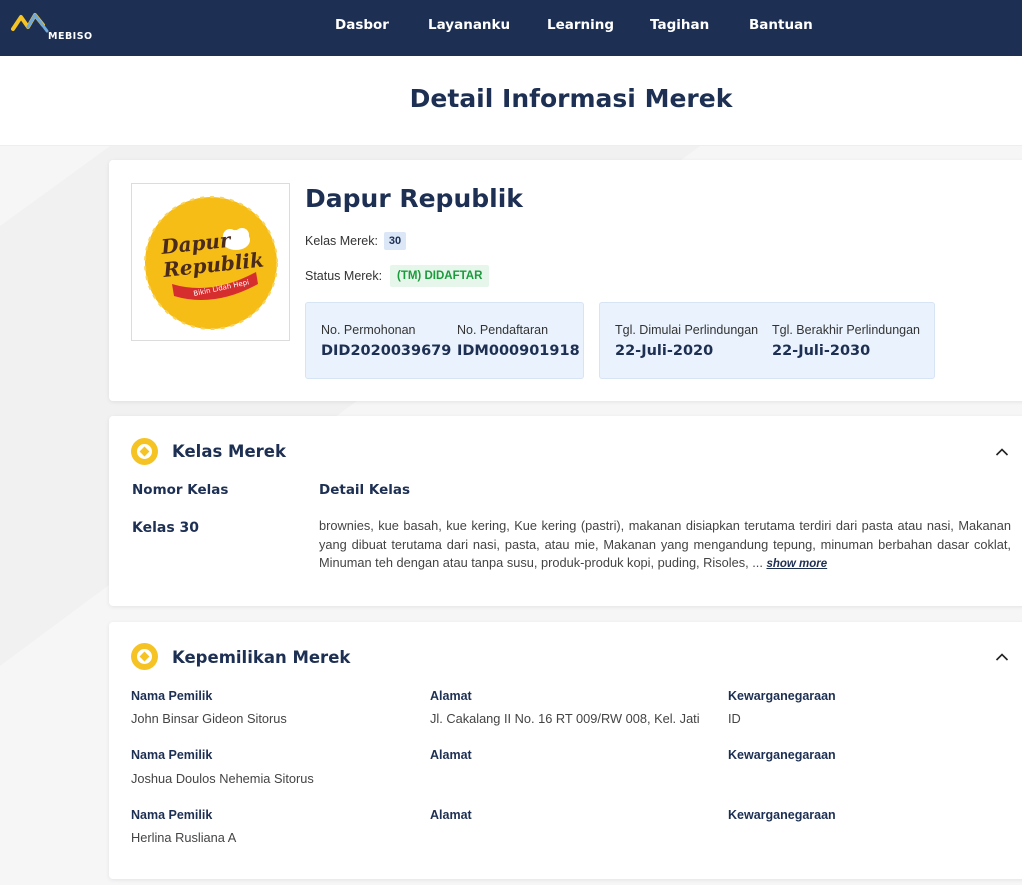 This screenshot has width=1022, height=885. Describe the element at coordinates (796, 564) in the screenshot. I see `show-more-link: show more` at that location.